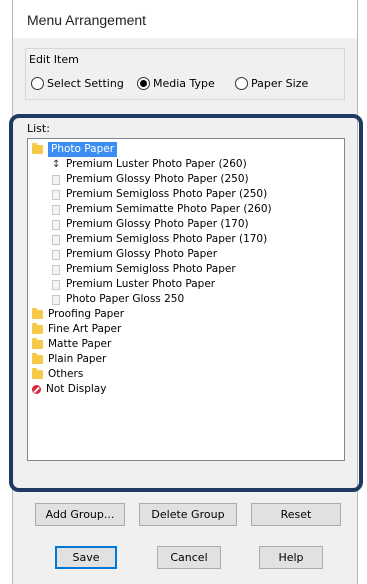 The width and height of the screenshot is (367, 584). What do you see at coordinates (296, 514) in the screenshot?
I see `reset-button: Reset` at bounding box center [296, 514].